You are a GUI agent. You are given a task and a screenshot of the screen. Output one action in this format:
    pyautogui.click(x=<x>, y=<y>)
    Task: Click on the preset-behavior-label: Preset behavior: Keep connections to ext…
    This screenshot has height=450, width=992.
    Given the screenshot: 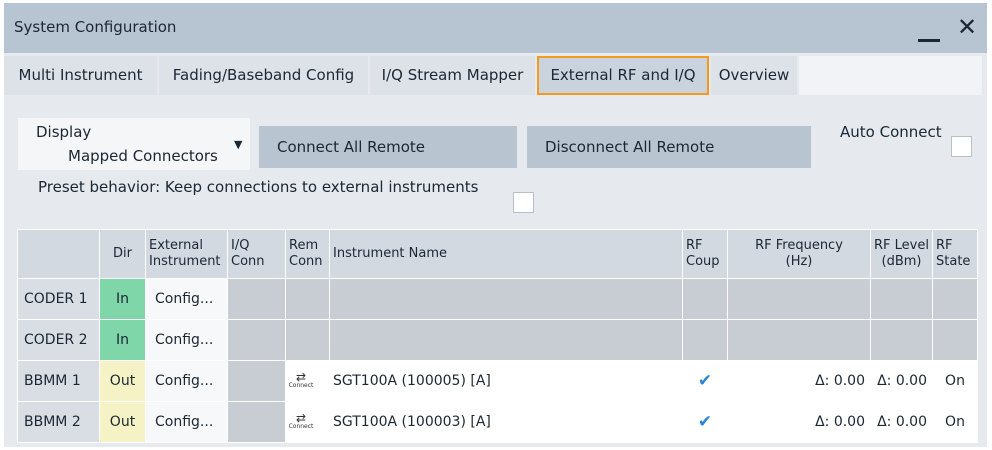 What is the action you would take?
    pyautogui.click(x=258, y=187)
    